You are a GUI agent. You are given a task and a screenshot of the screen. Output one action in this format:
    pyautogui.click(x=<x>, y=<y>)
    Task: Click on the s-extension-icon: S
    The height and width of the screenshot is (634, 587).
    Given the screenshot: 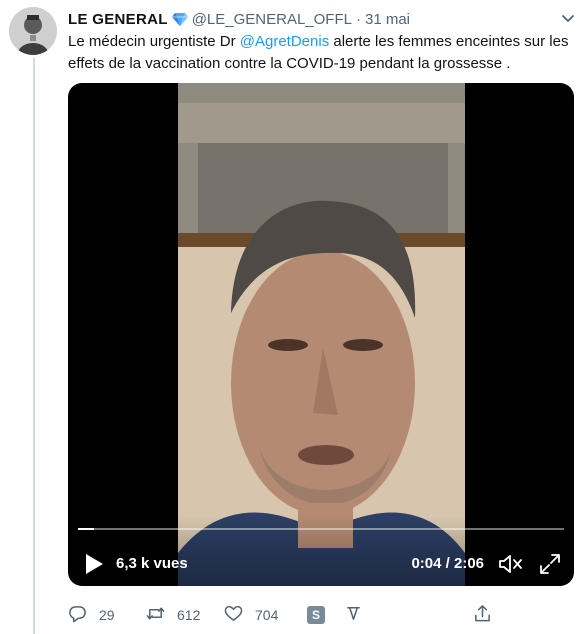 What is the action you would take?
    pyautogui.click(x=316, y=615)
    